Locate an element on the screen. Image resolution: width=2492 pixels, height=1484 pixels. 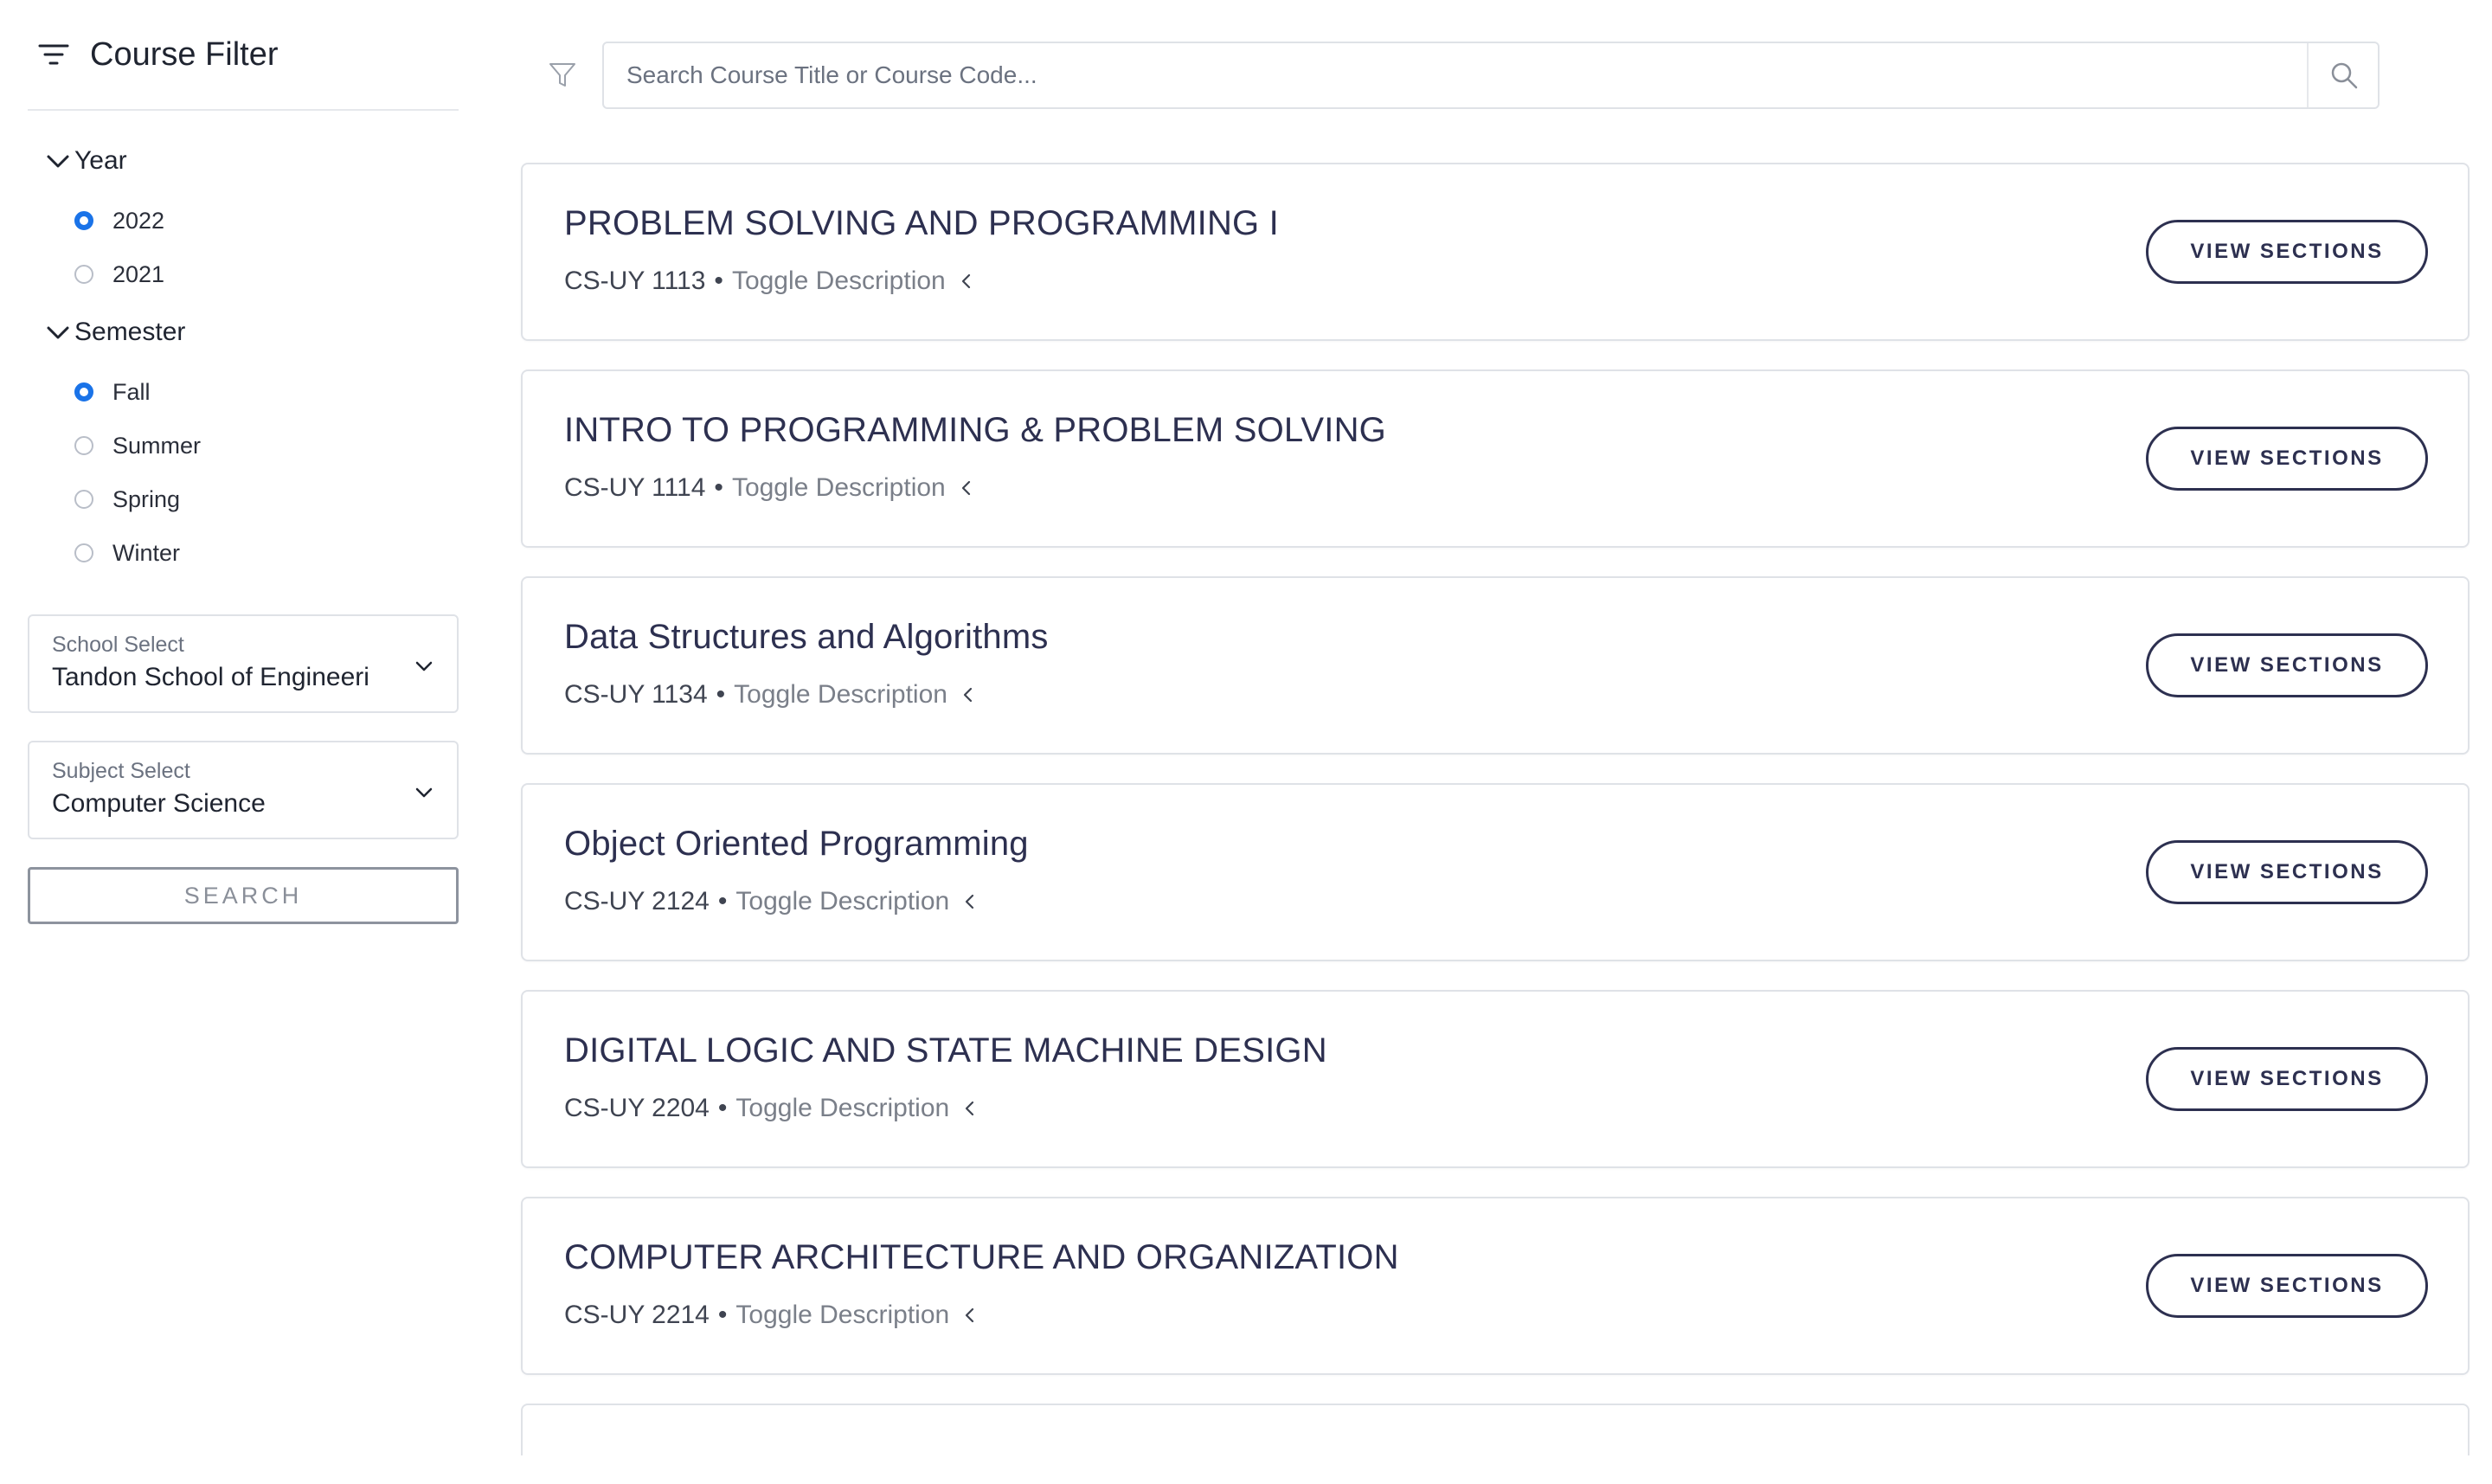
semester-option-summer: Summer is located at coordinates (244, 446).